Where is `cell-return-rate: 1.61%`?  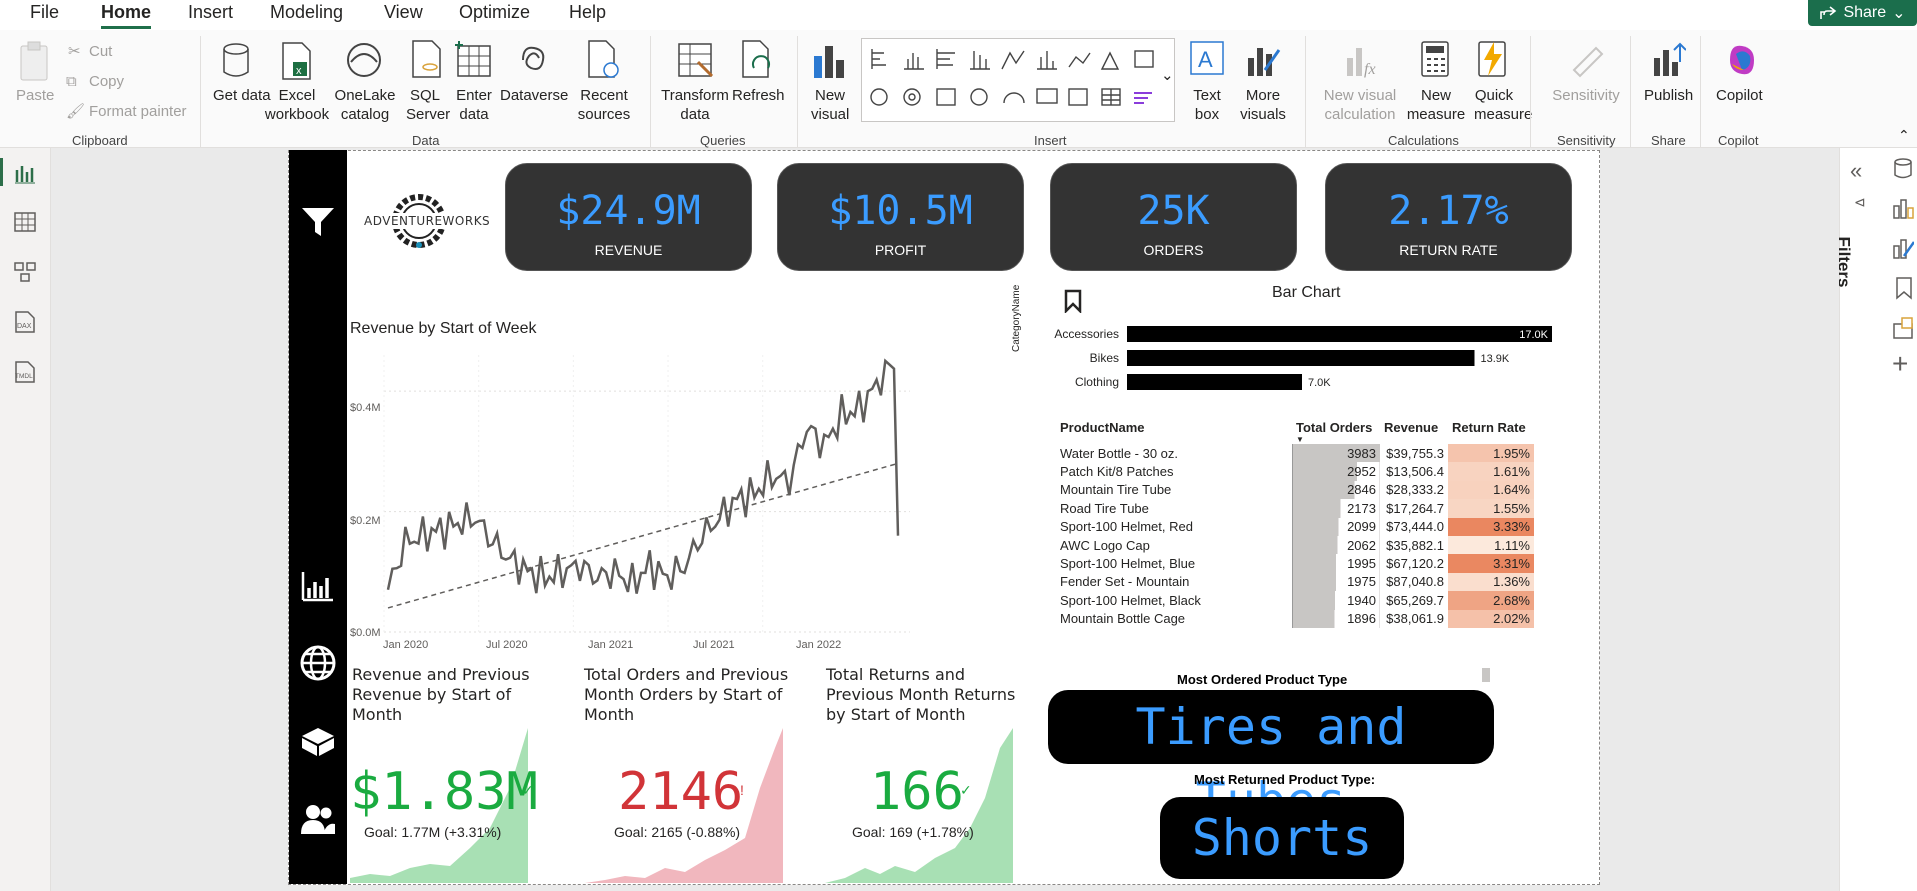 cell-return-rate: 1.61% is located at coordinates (1491, 471).